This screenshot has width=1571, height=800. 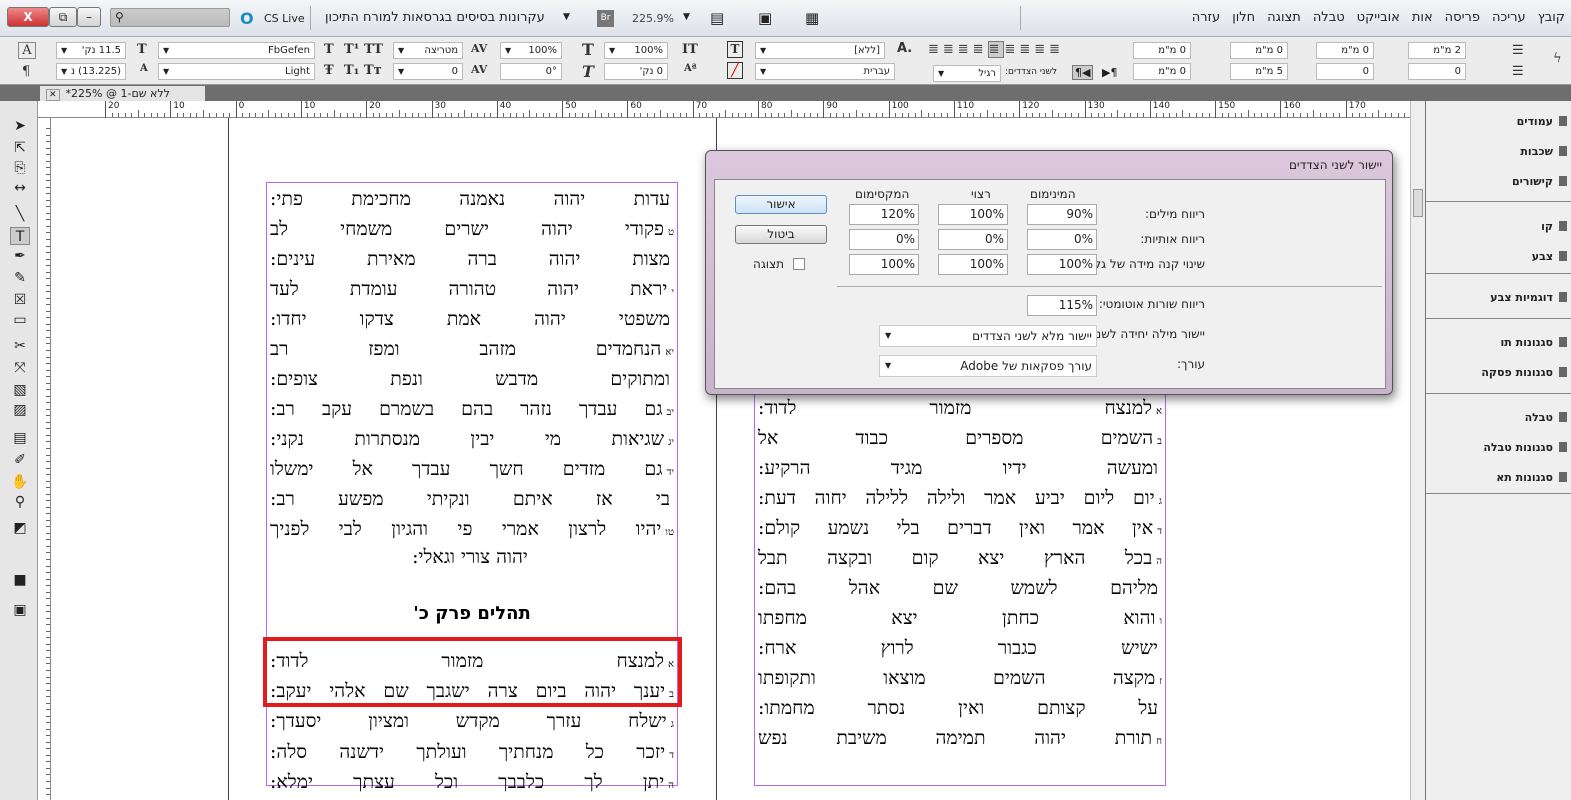 What do you see at coordinates (1528, 297) in the screenshot?
I see `panel-item: דוגמיות צבע` at bounding box center [1528, 297].